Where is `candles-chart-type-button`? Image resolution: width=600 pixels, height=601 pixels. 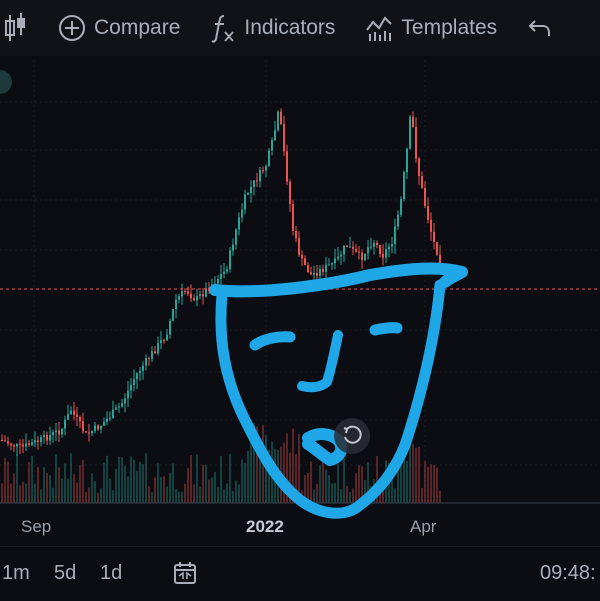 candles-chart-type-button is located at coordinates (19, 28).